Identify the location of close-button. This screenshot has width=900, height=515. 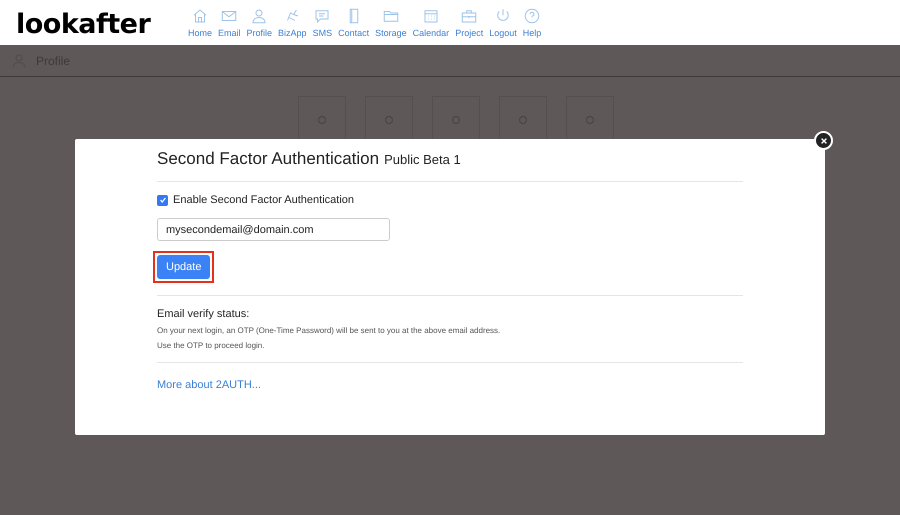
(823, 140).